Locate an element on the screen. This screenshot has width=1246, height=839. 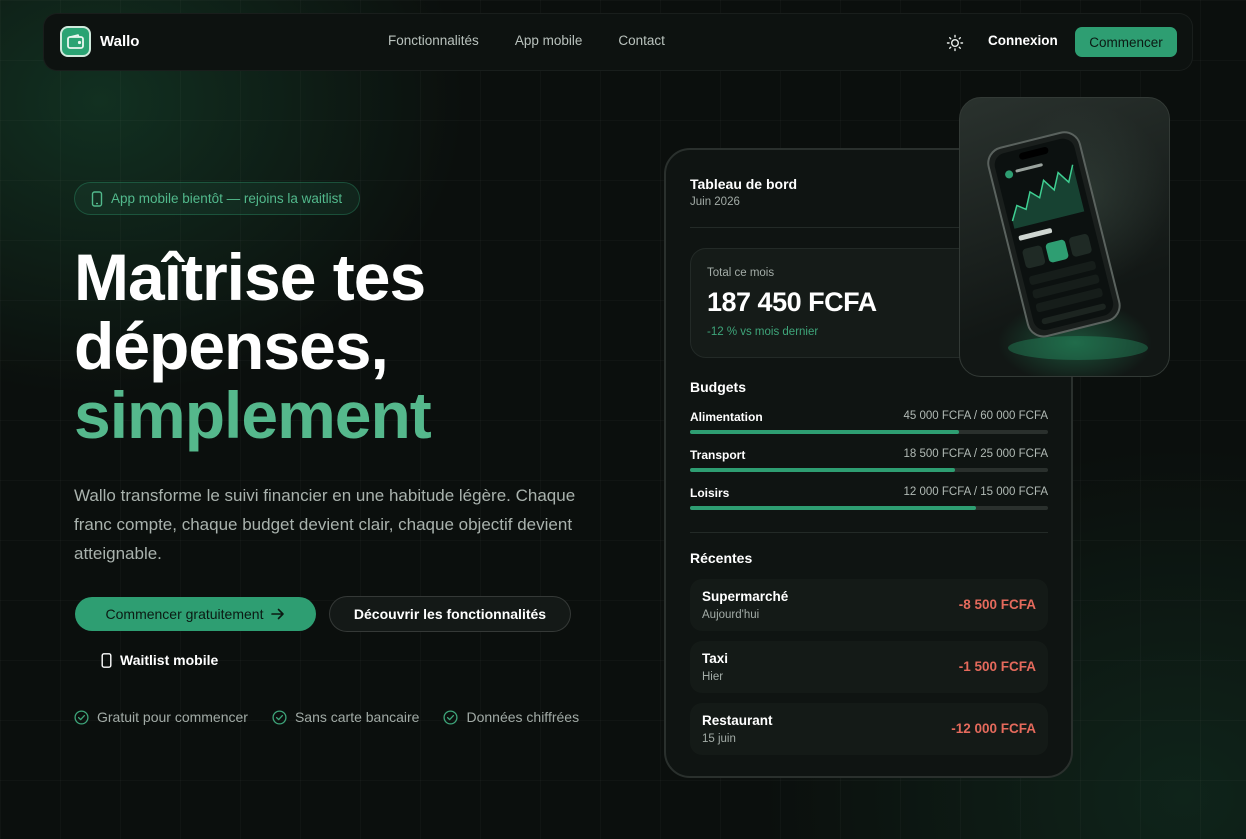
headline-line-2: dépenses, is located at coordinates (231, 346).